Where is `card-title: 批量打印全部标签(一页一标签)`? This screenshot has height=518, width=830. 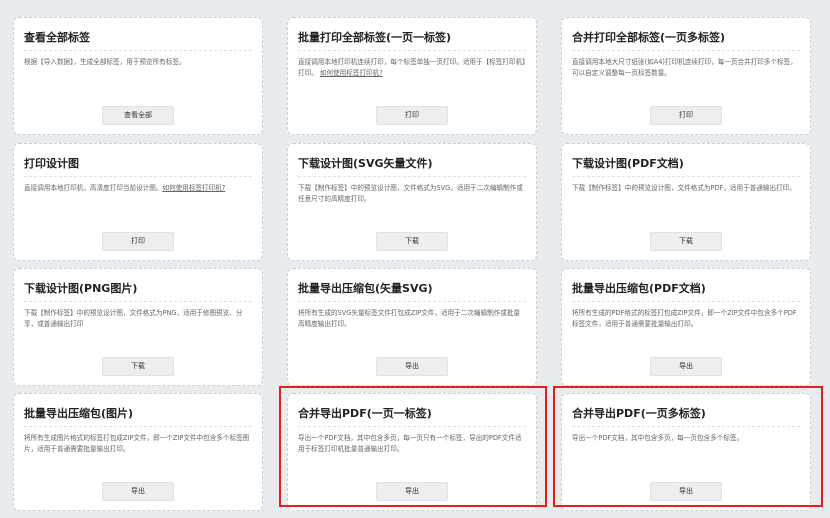 card-title: 批量打印全部标签(一页一标签) is located at coordinates (412, 39).